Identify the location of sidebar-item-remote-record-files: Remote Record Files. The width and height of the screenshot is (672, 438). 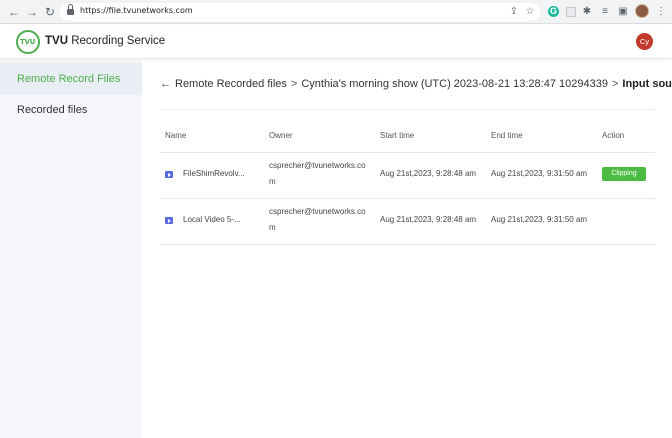
(71, 79).